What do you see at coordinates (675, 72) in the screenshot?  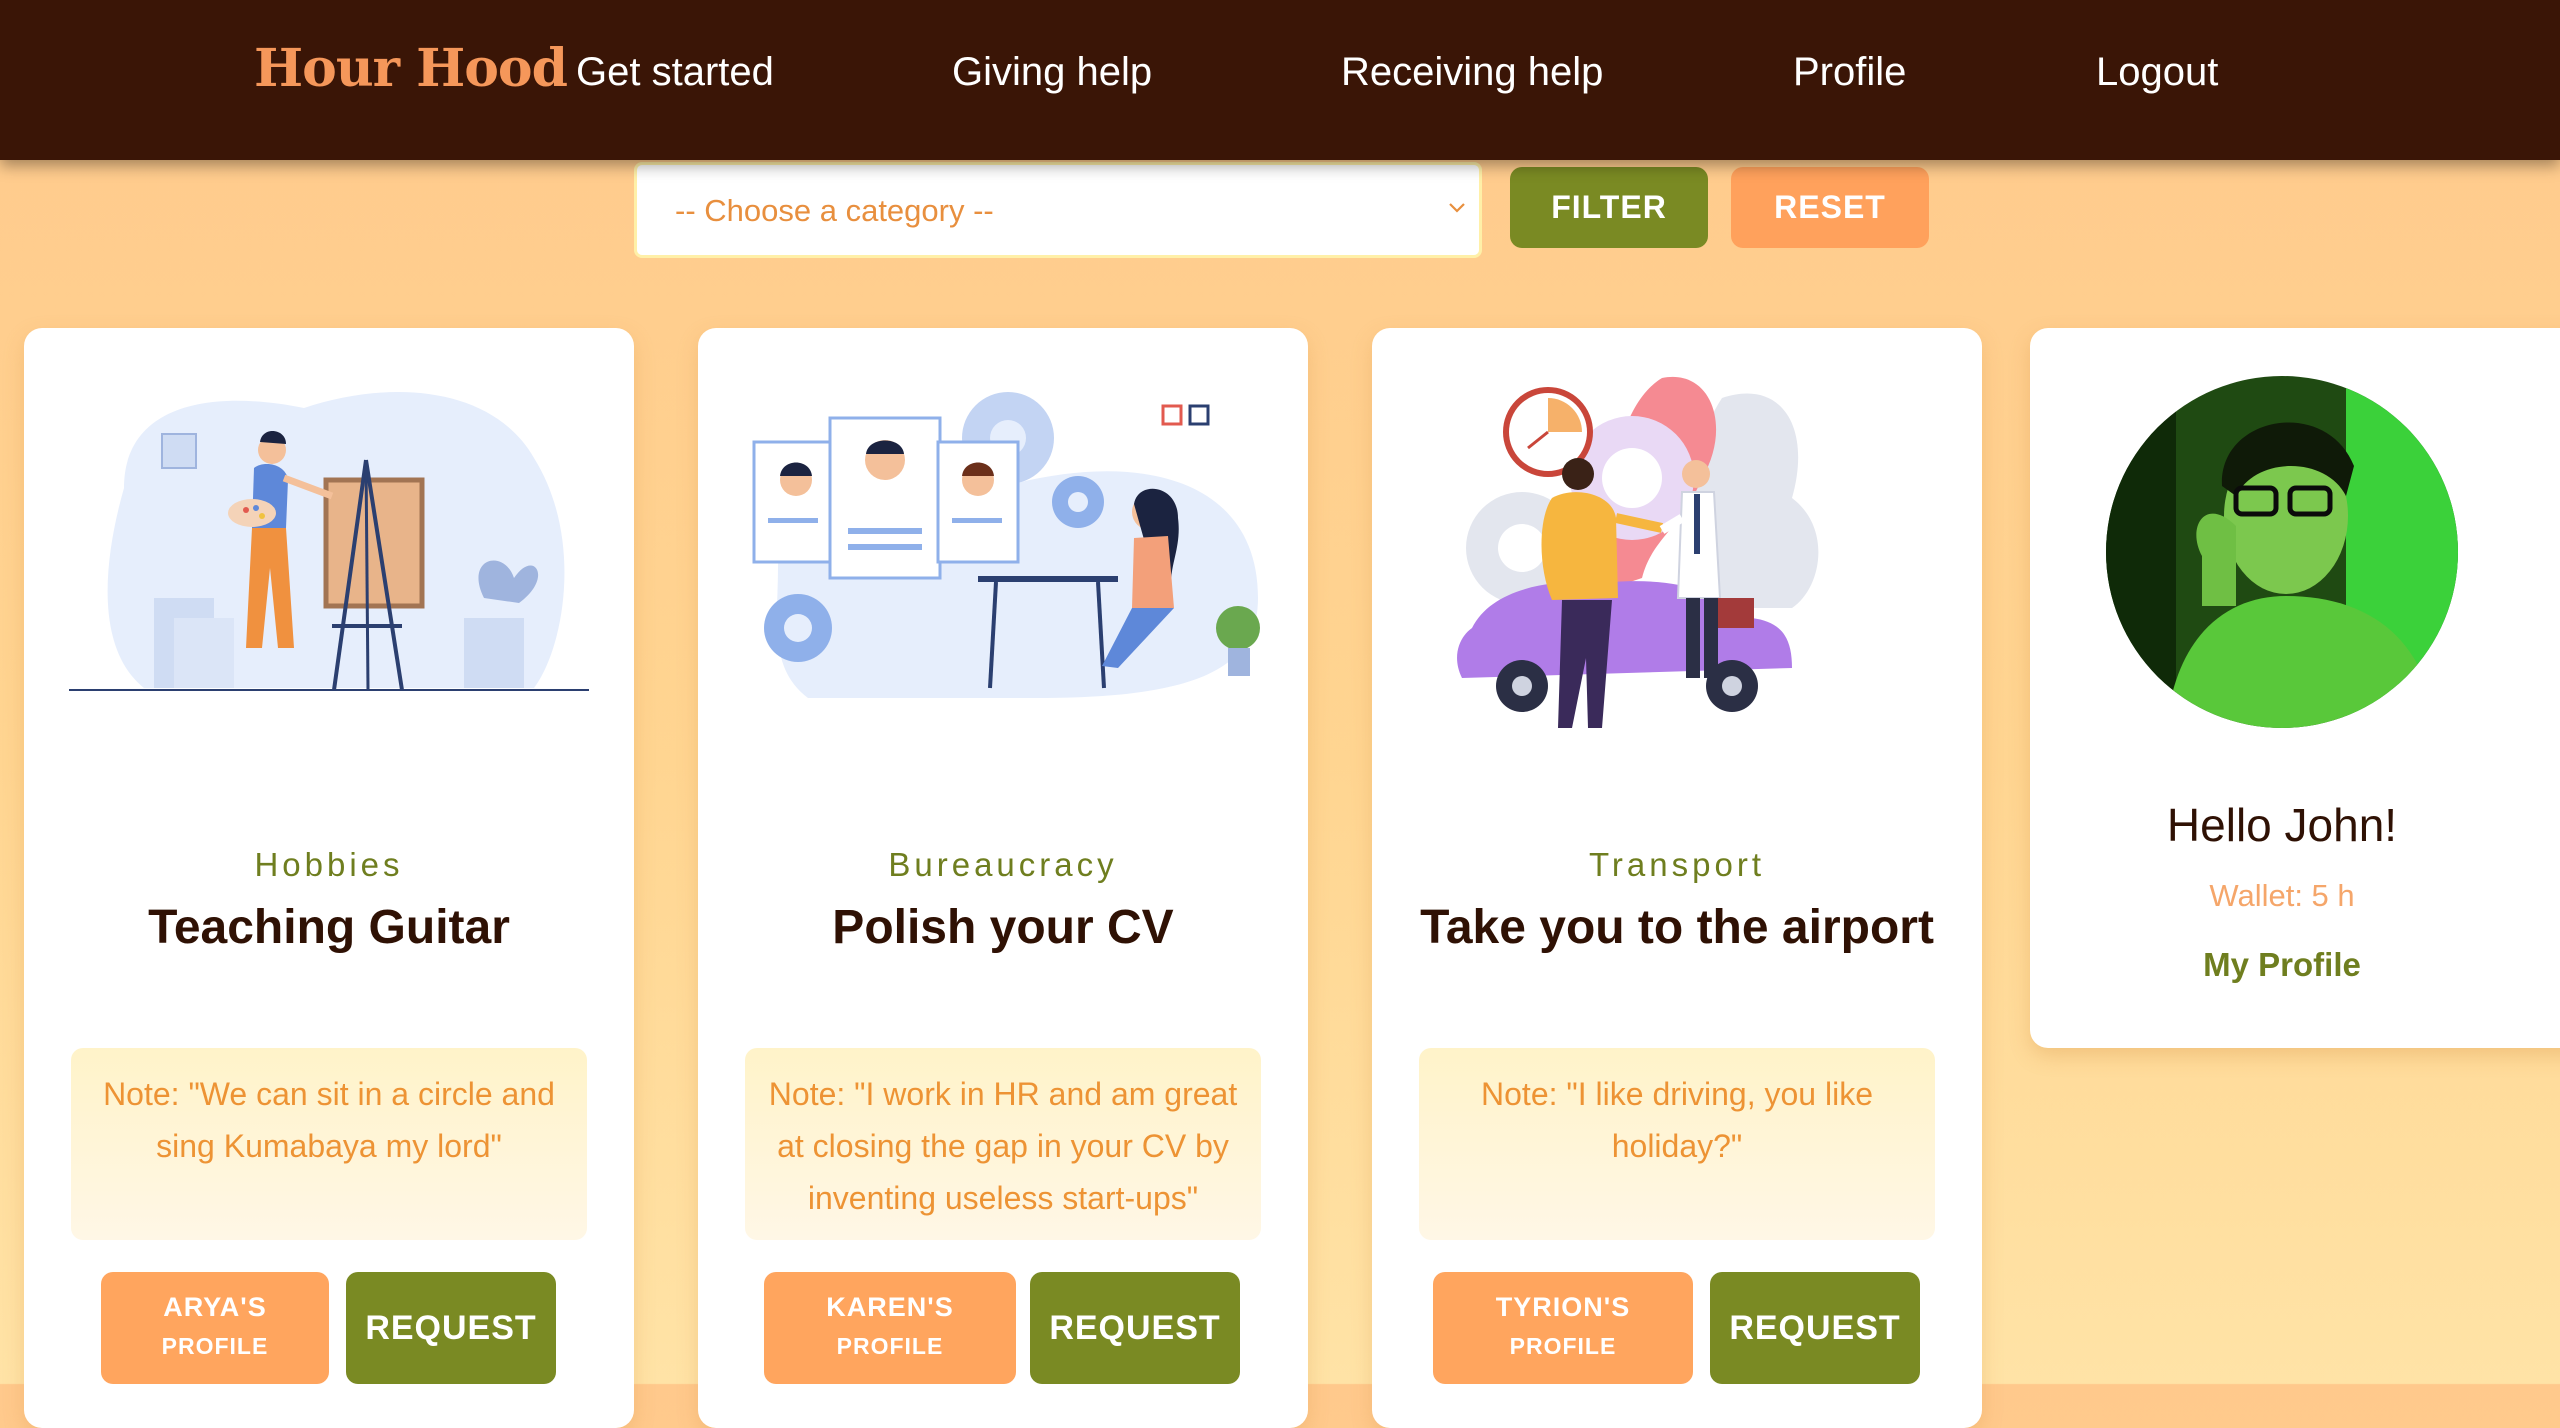 I see `nav-get-started: Get started` at bounding box center [675, 72].